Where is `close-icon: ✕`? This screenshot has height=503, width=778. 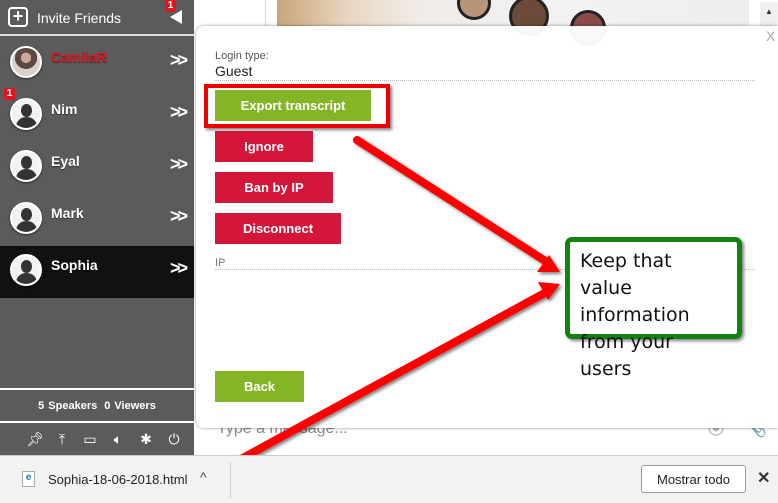 close-icon: ✕ is located at coordinates (763, 478).